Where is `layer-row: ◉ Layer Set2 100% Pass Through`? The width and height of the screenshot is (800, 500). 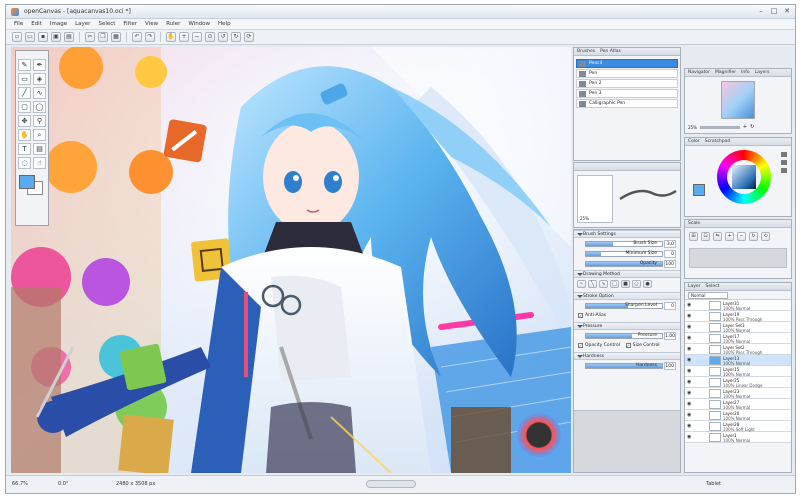
layer-row: ◉ Layer Set2 100% Pass Through is located at coordinates (738, 349).